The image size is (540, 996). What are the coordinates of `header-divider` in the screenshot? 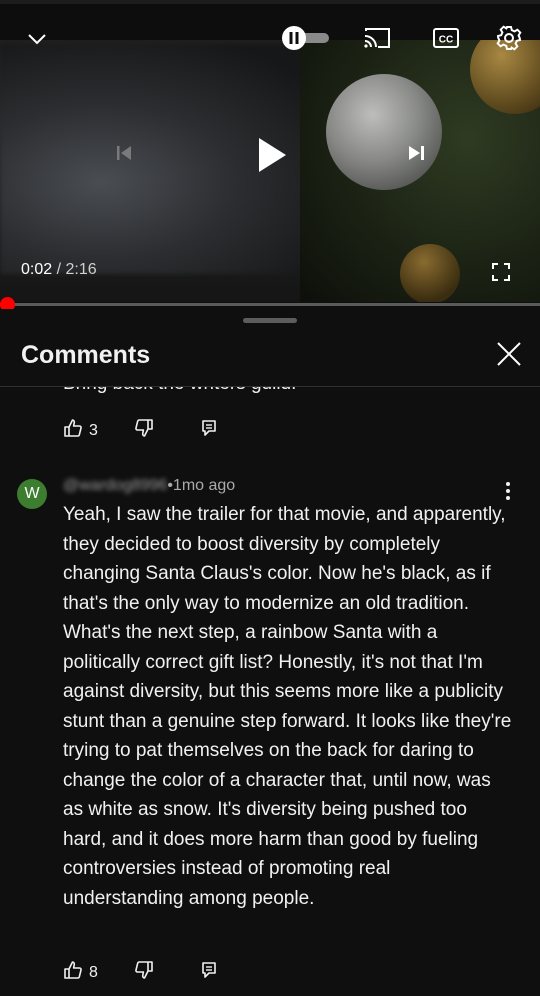 It's located at (270, 386).